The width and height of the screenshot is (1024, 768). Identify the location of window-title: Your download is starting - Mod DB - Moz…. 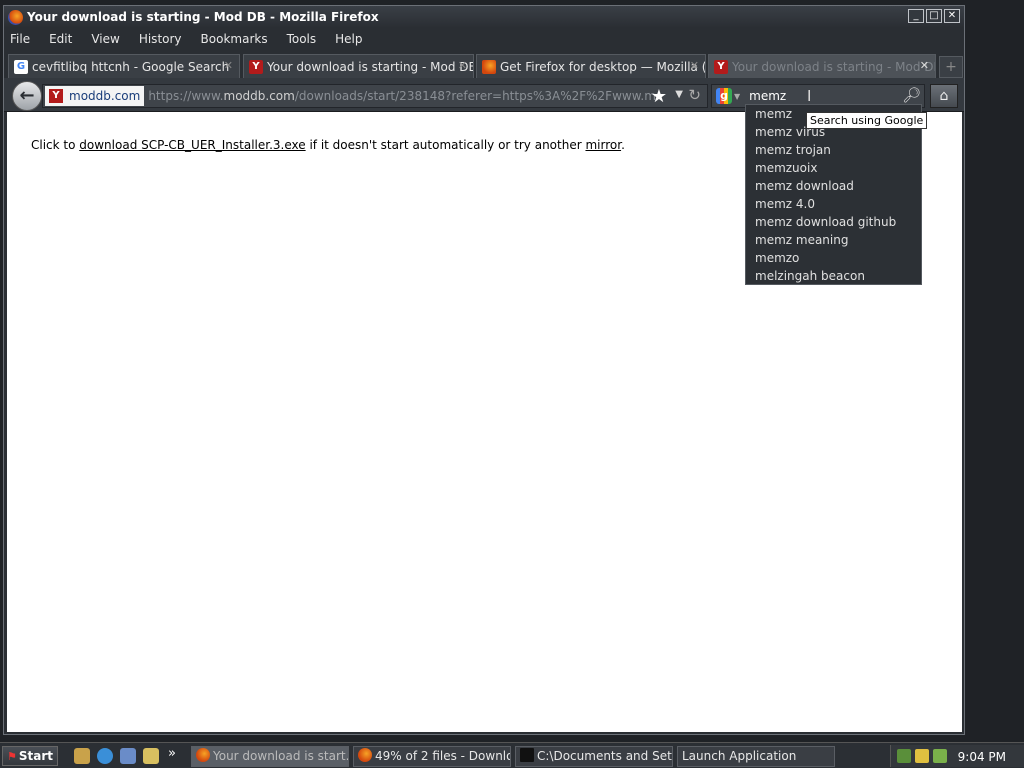
(203, 17).